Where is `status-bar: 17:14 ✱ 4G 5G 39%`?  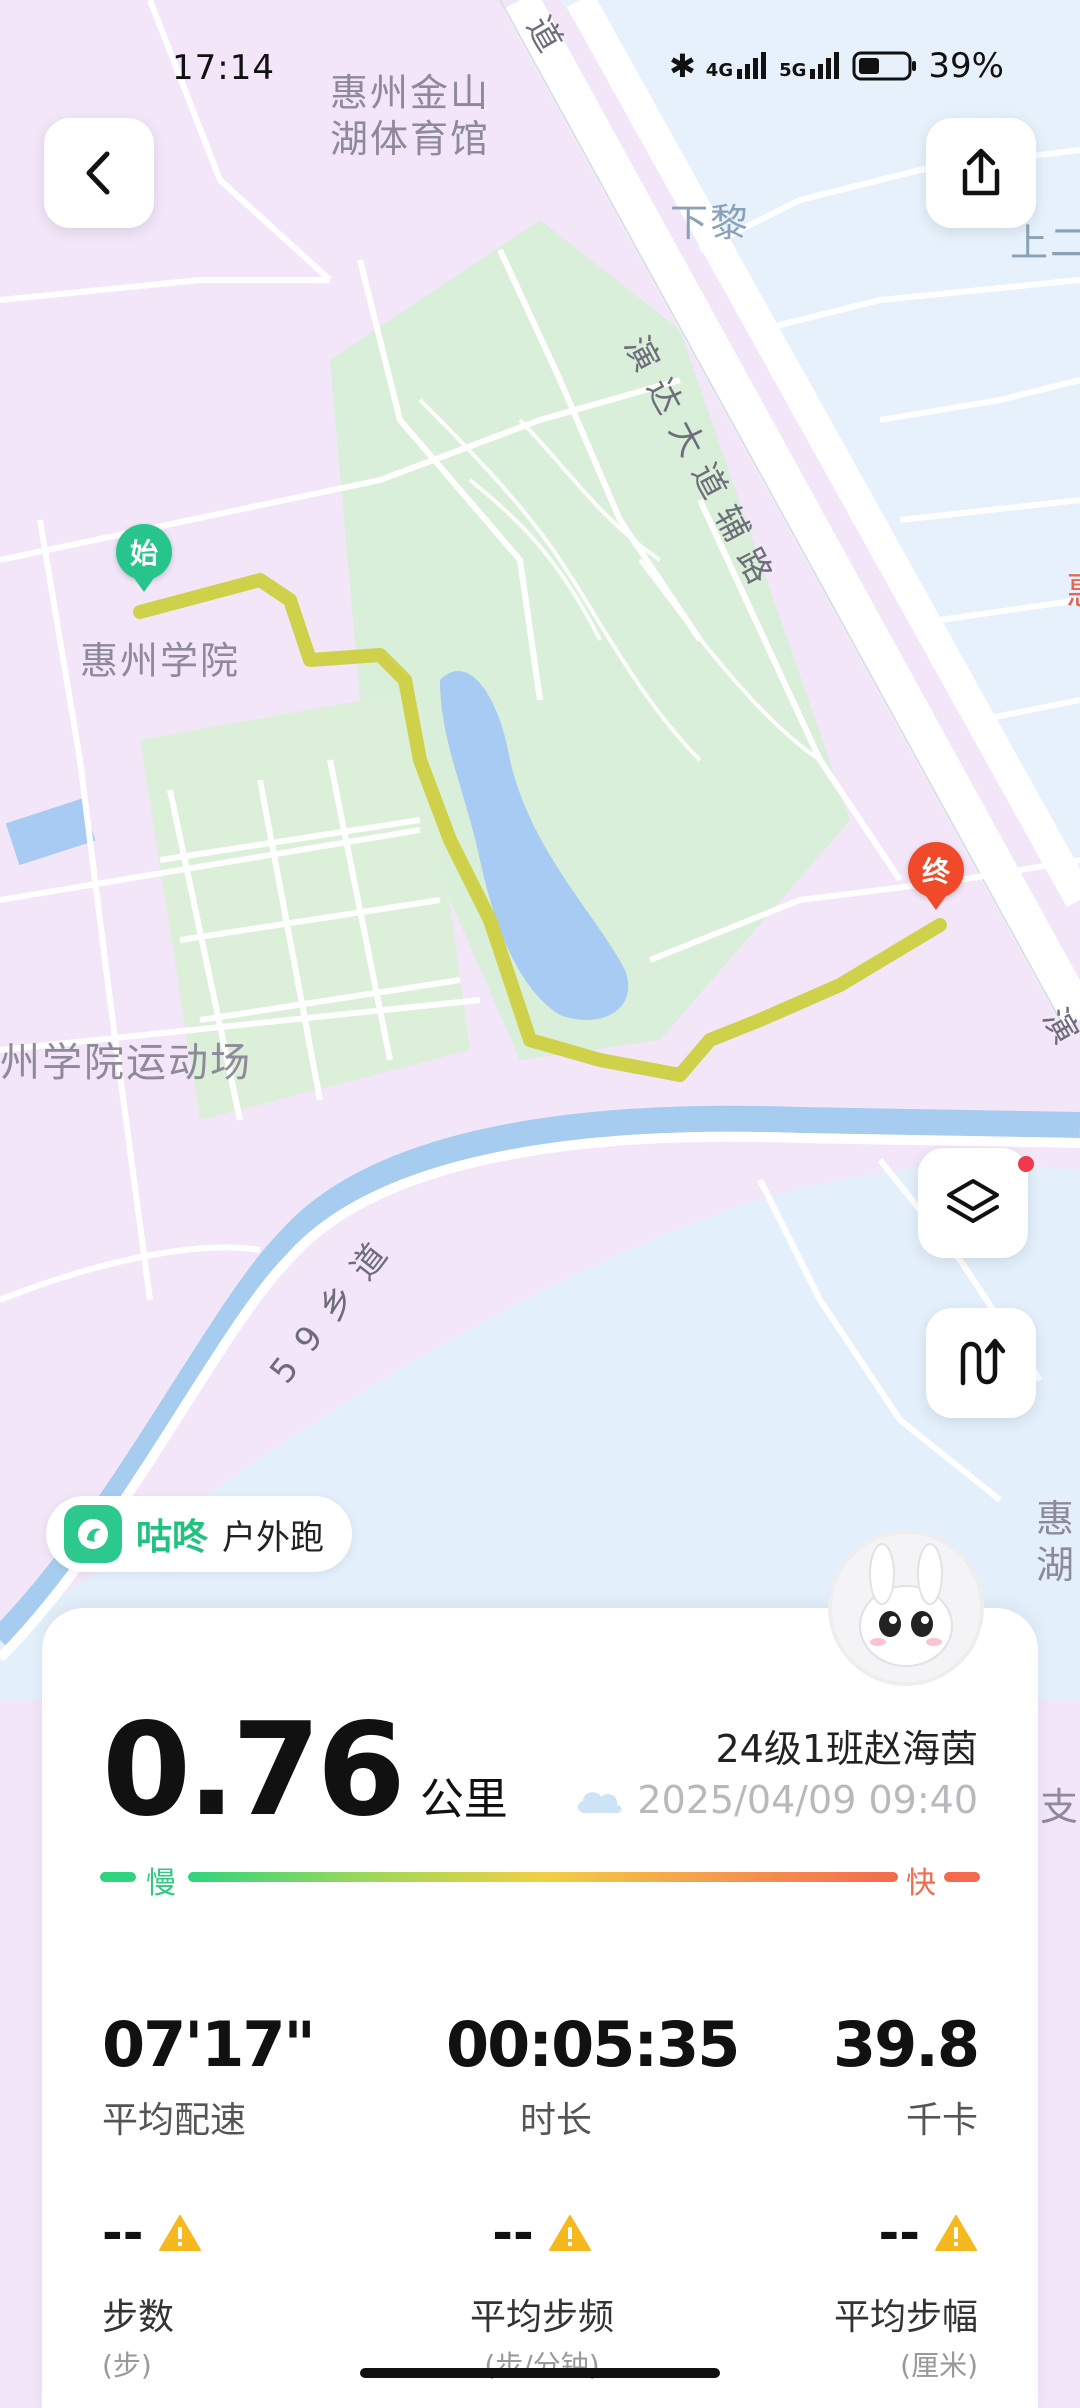
status-bar: 17:14 ✱ 4G 5G 39% is located at coordinates (540, 70).